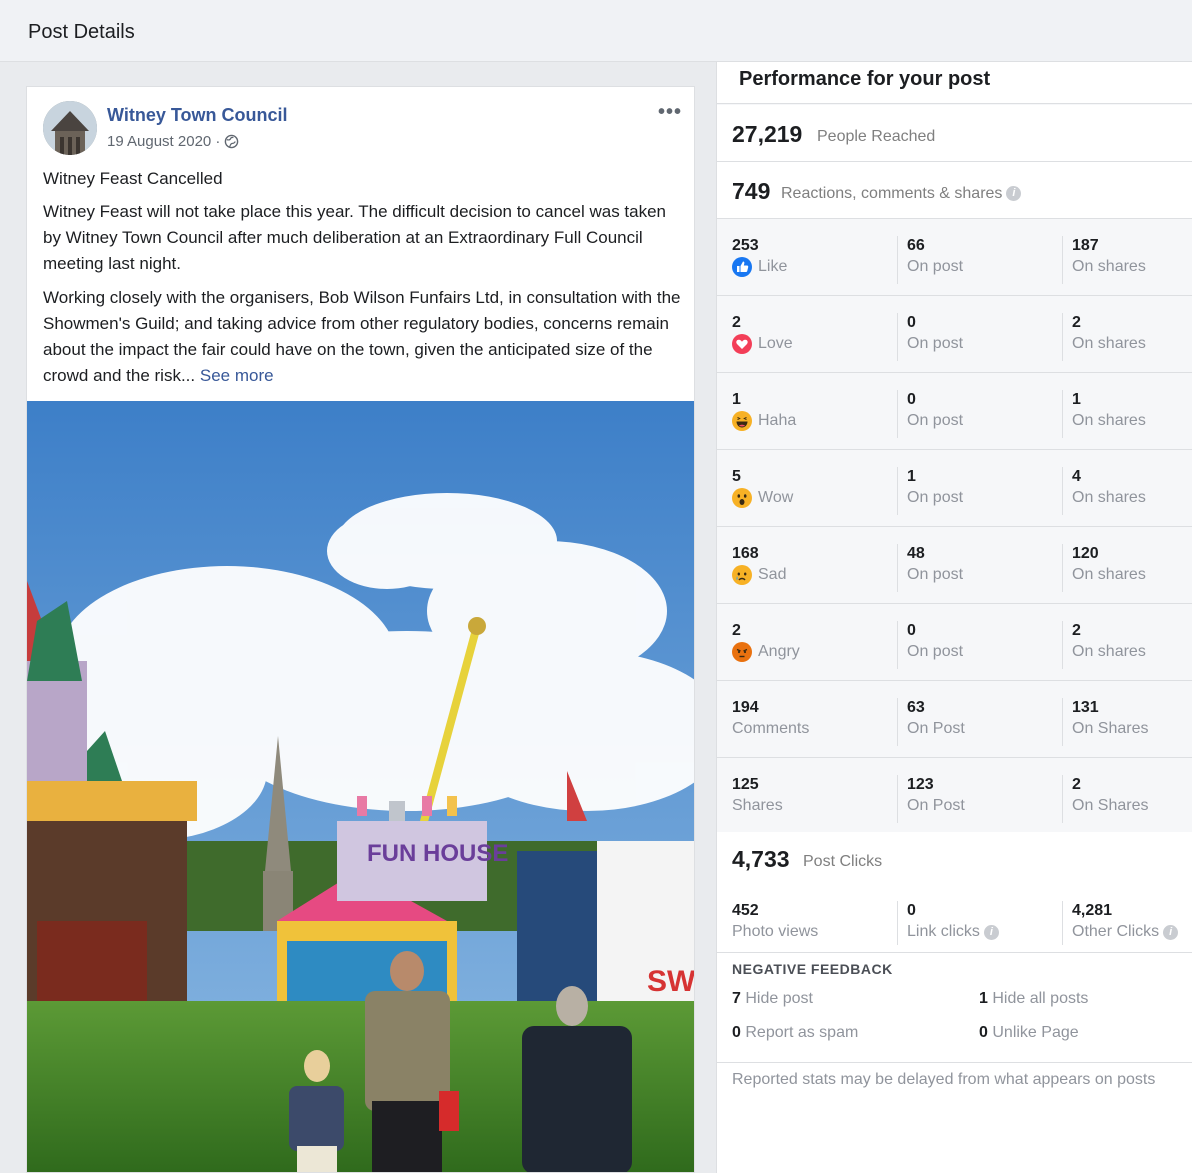 This screenshot has height=1173, width=1192. Describe the element at coordinates (954, 488) in the screenshot. I see `reaction-row-wow: 5 Wow 1 On post 4 On shares` at that location.